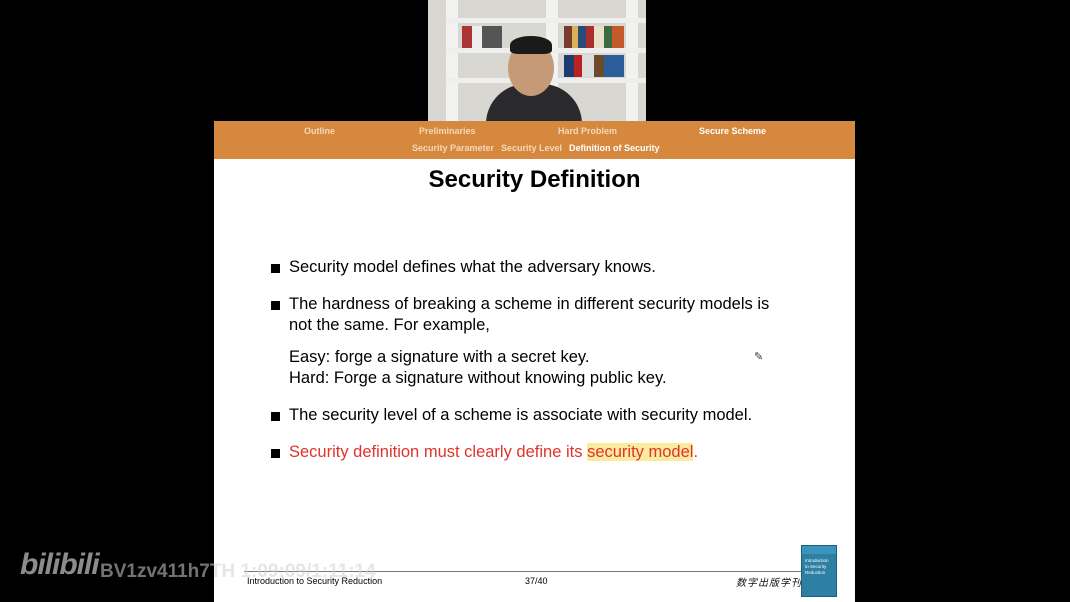  I want to click on book-cover-image: Introduction to Security Reduction, so click(819, 571).